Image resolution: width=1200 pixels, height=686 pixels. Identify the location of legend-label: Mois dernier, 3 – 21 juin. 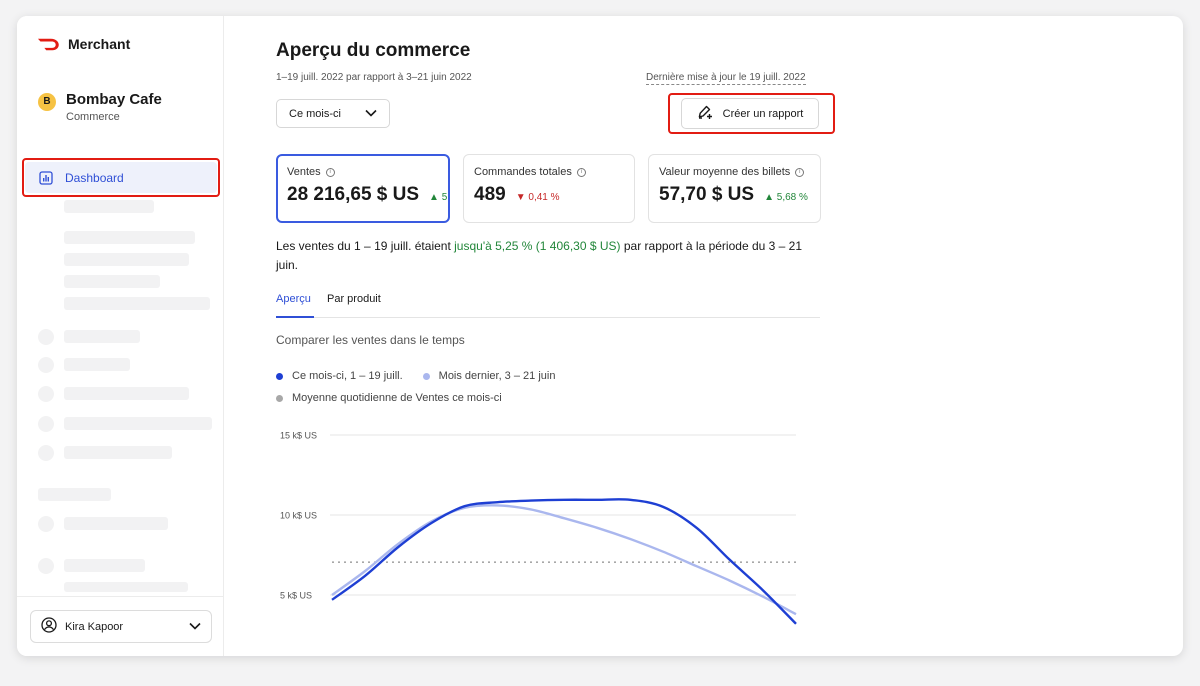
(497, 376).